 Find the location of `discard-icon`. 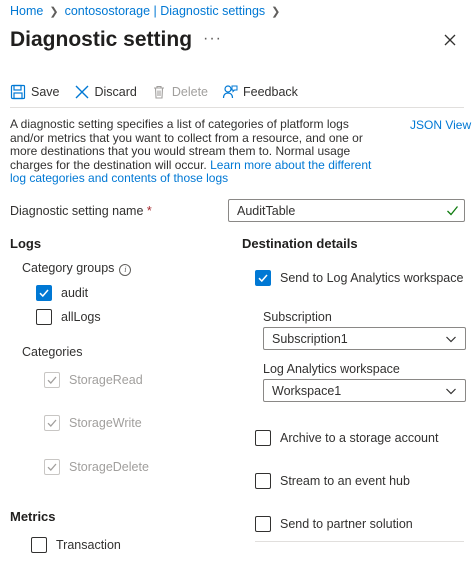

discard-icon is located at coordinates (81, 92).